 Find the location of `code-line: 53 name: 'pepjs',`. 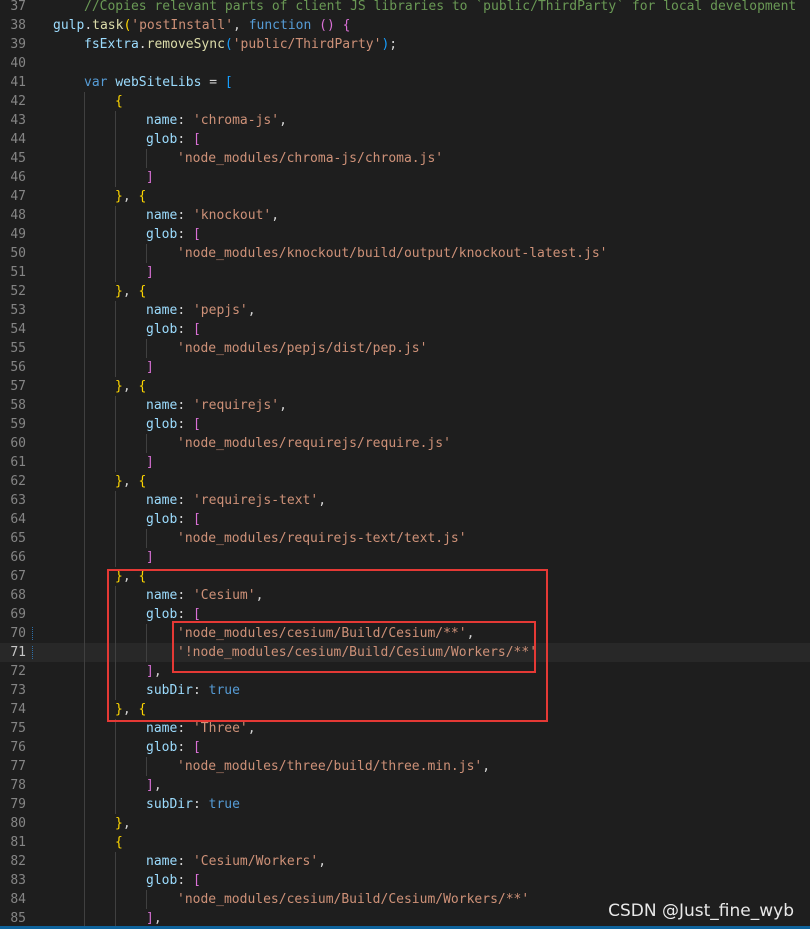

code-line: 53 name: 'pepjs', is located at coordinates (405, 310).